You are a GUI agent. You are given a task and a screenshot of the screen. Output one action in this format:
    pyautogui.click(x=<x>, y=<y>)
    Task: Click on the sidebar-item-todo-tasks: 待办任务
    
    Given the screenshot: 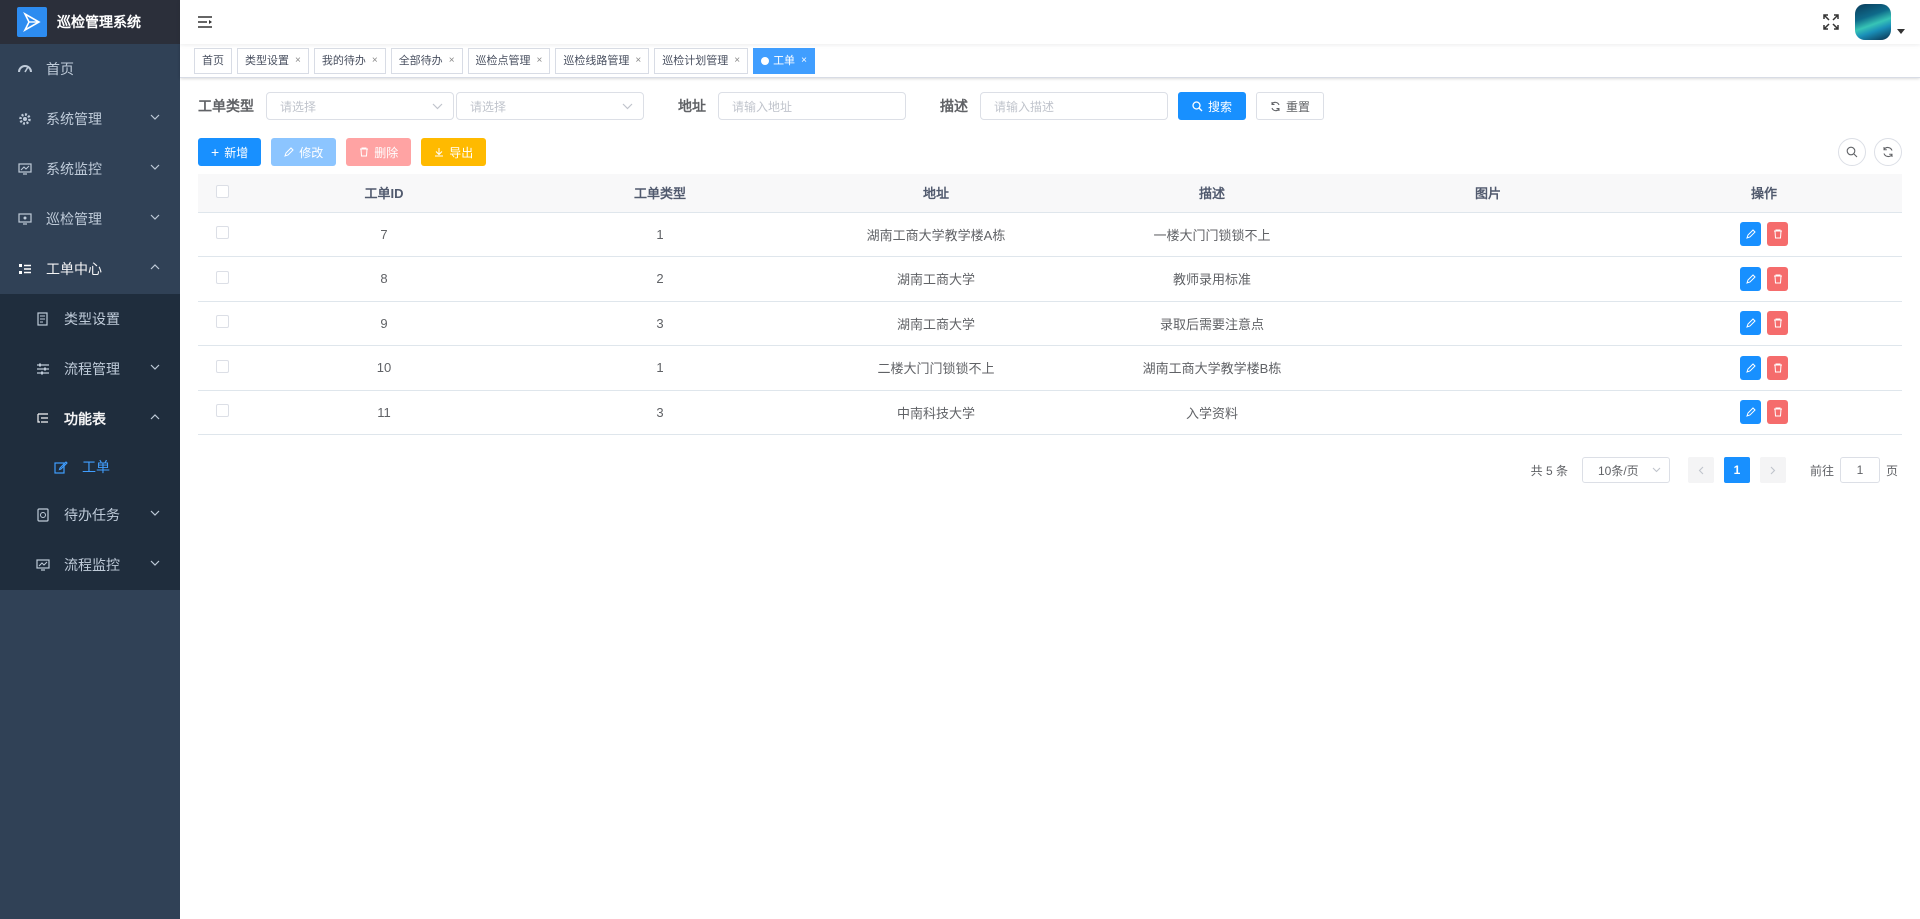 What is the action you would take?
    pyautogui.click(x=90, y=515)
    